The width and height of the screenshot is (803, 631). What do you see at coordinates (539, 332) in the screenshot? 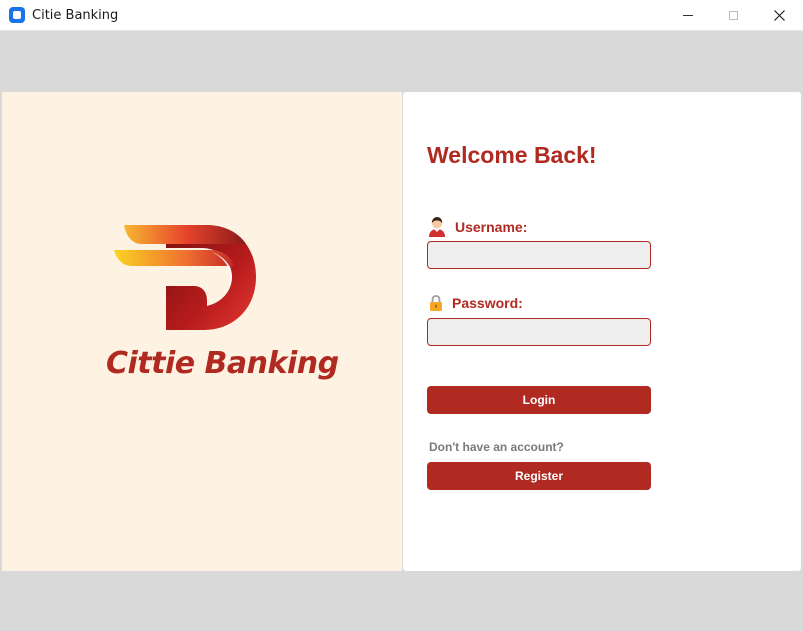
I see `password-input` at bounding box center [539, 332].